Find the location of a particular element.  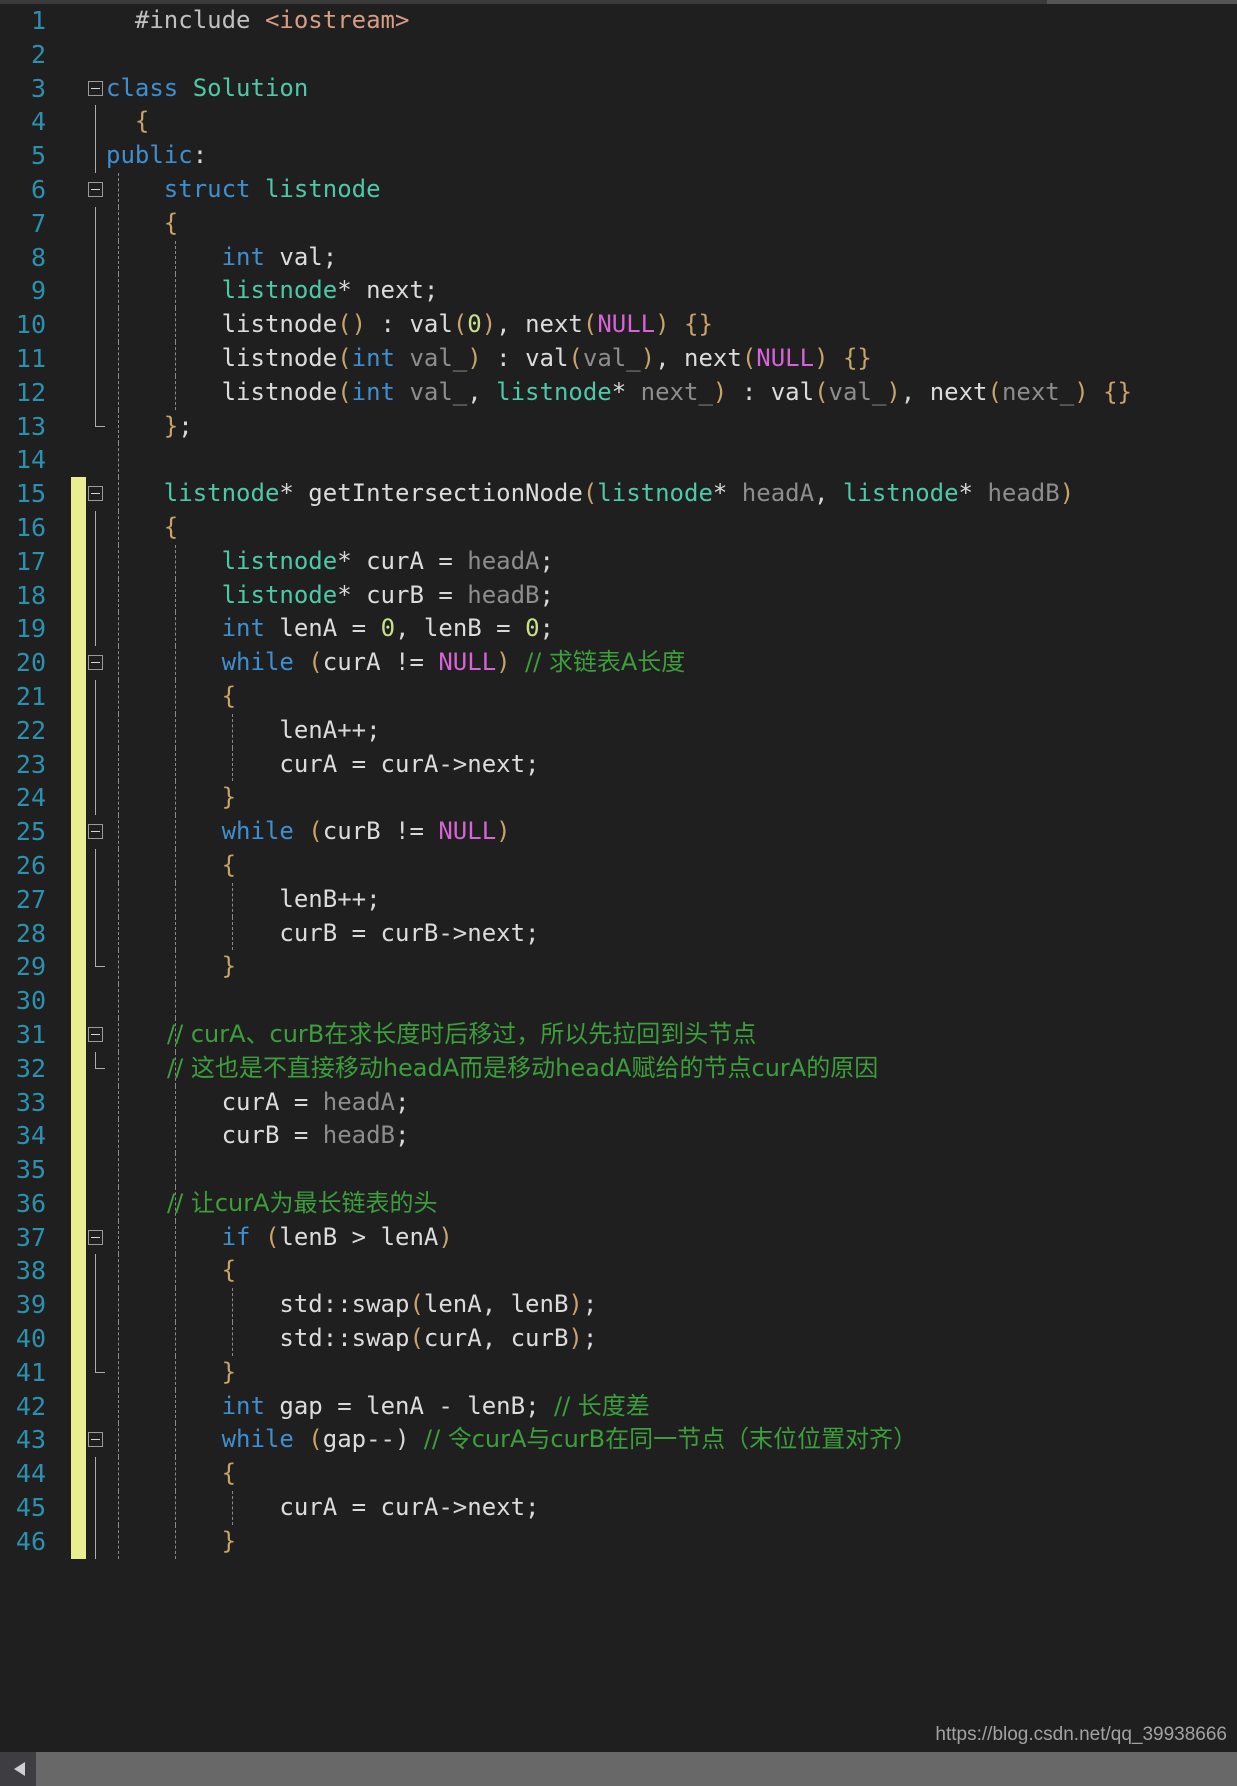

code-line: 30 is located at coordinates (618, 1001).